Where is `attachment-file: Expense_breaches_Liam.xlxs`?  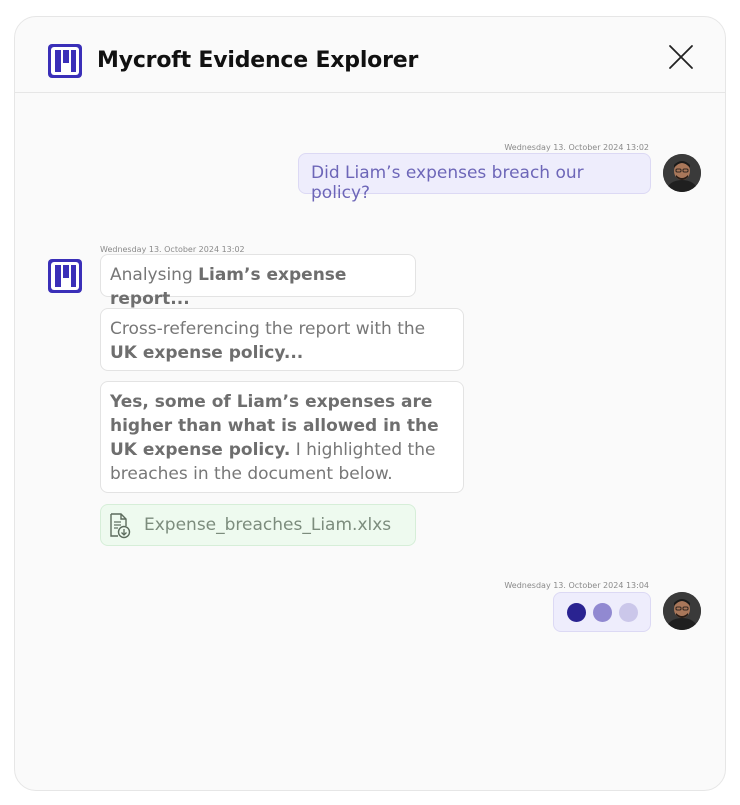 attachment-file: Expense_breaches_Liam.xlxs is located at coordinates (258, 525).